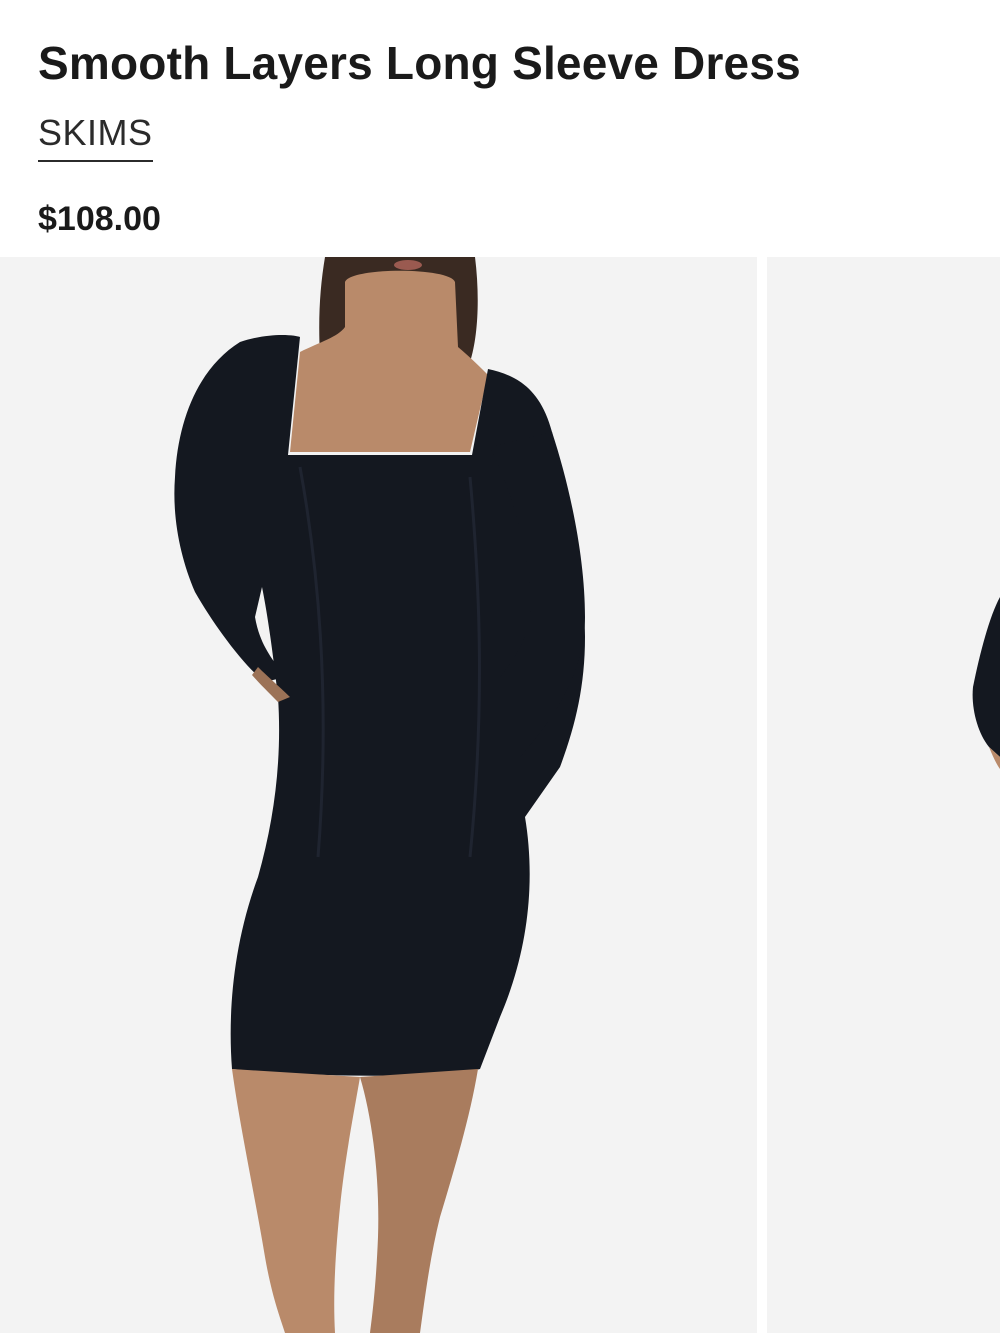 Image resolution: width=1000 pixels, height=1333 pixels. Describe the element at coordinates (95, 137) in the screenshot. I see `brand-link: SKIMS` at that location.